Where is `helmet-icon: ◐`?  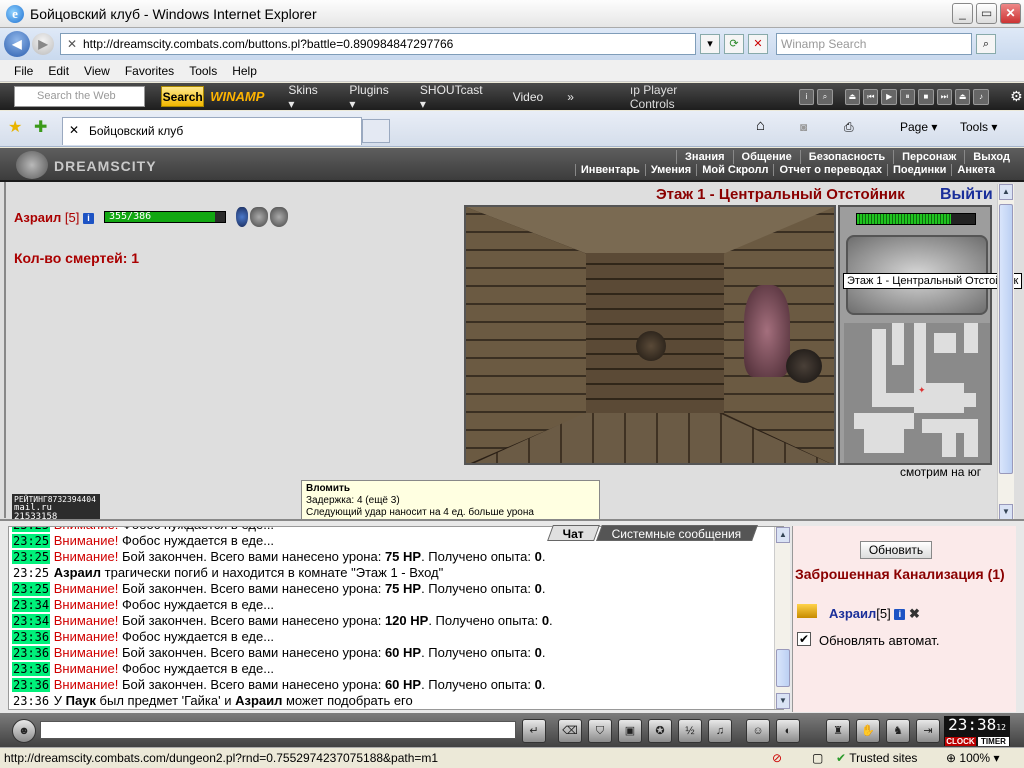
helmet-icon: ◐ is located at coordinates (788, 731).